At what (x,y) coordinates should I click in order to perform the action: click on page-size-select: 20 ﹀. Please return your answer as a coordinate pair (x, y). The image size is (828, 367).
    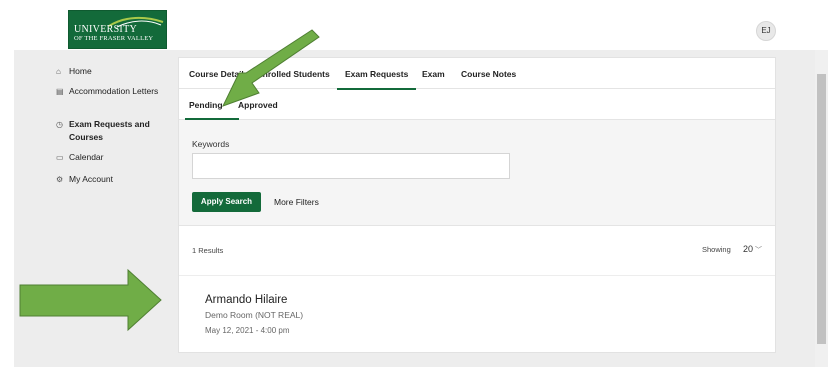
    Looking at the image, I should click on (752, 249).